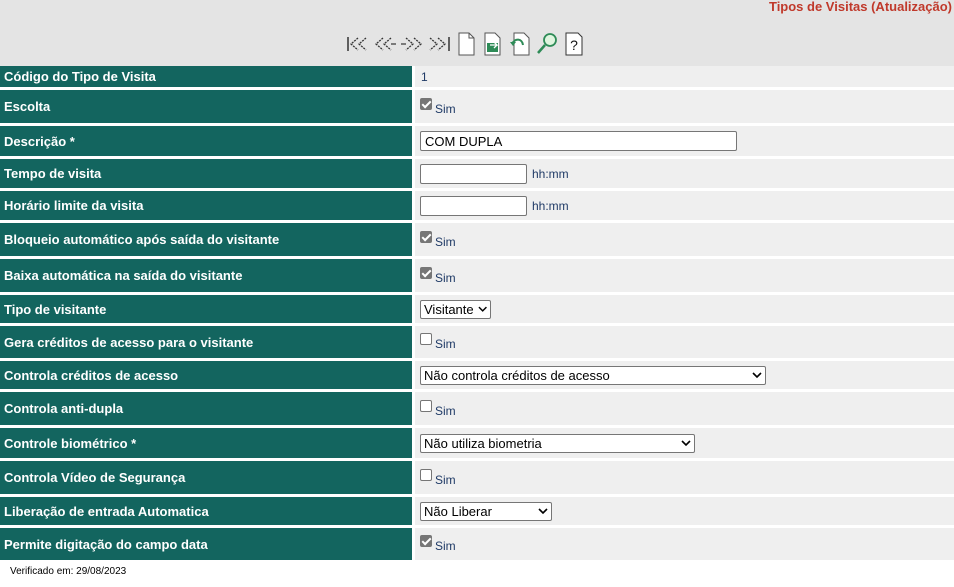 Image resolution: width=954 pixels, height=587 pixels. What do you see at coordinates (426, 272) in the screenshot?
I see `baixa-checkbox` at bounding box center [426, 272].